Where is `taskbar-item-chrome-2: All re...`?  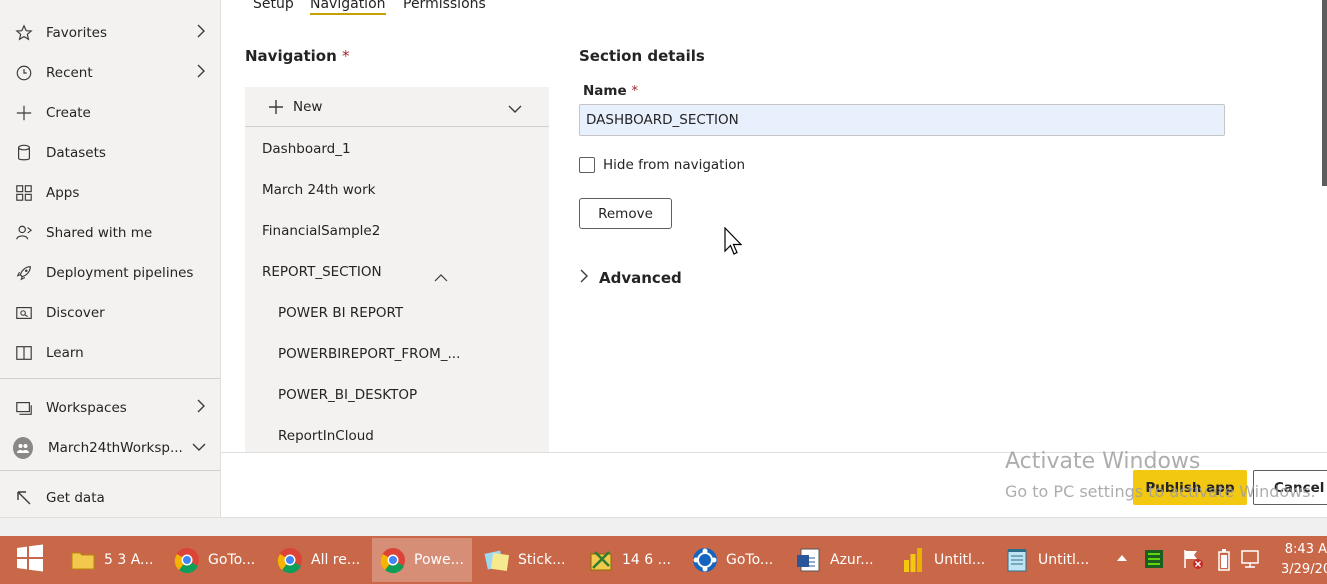 taskbar-item-chrome-2: All re... is located at coordinates (319, 560).